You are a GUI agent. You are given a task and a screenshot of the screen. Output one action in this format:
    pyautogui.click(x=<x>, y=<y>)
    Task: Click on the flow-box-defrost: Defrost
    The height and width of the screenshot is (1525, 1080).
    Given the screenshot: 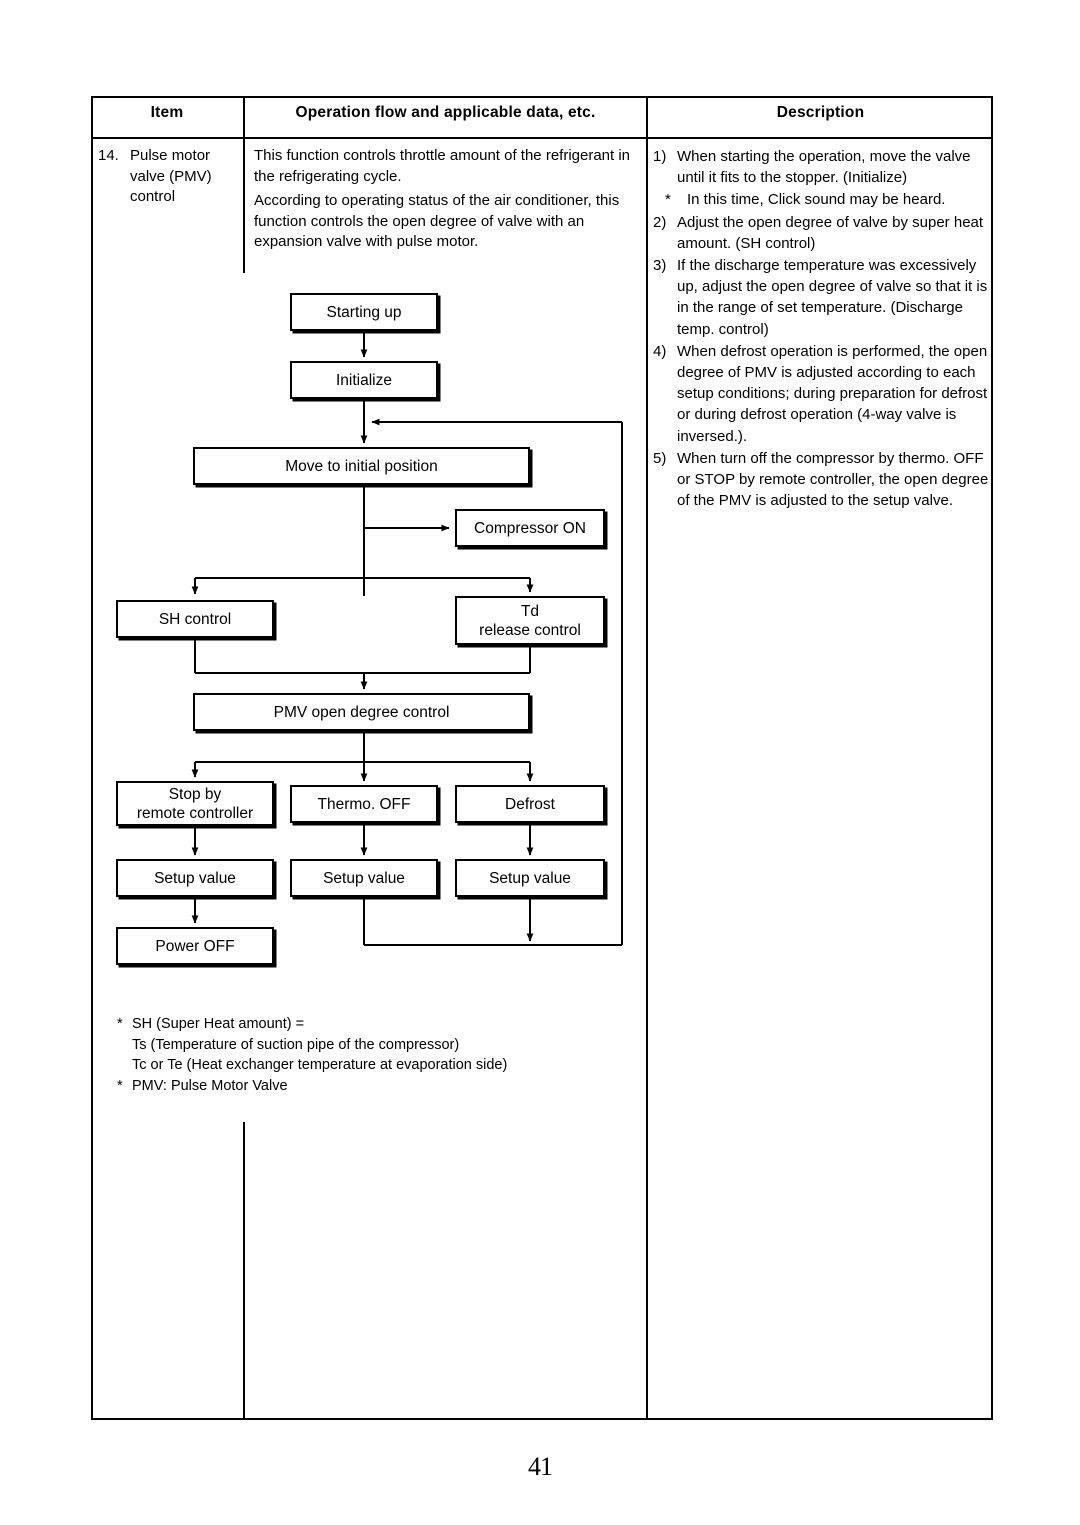 What is the action you would take?
    pyautogui.click(x=530, y=804)
    